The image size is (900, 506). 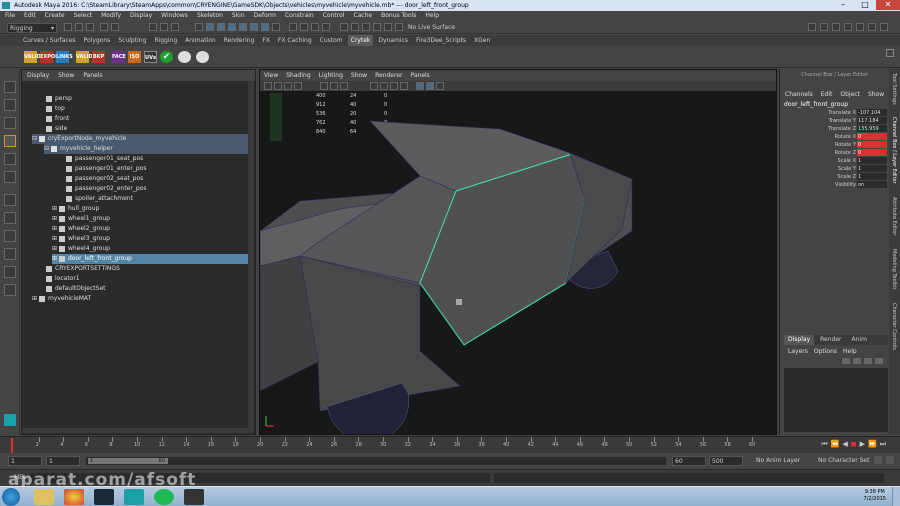 I want to click on layer-tab-anim: Anim, so click(x=859, y=340).